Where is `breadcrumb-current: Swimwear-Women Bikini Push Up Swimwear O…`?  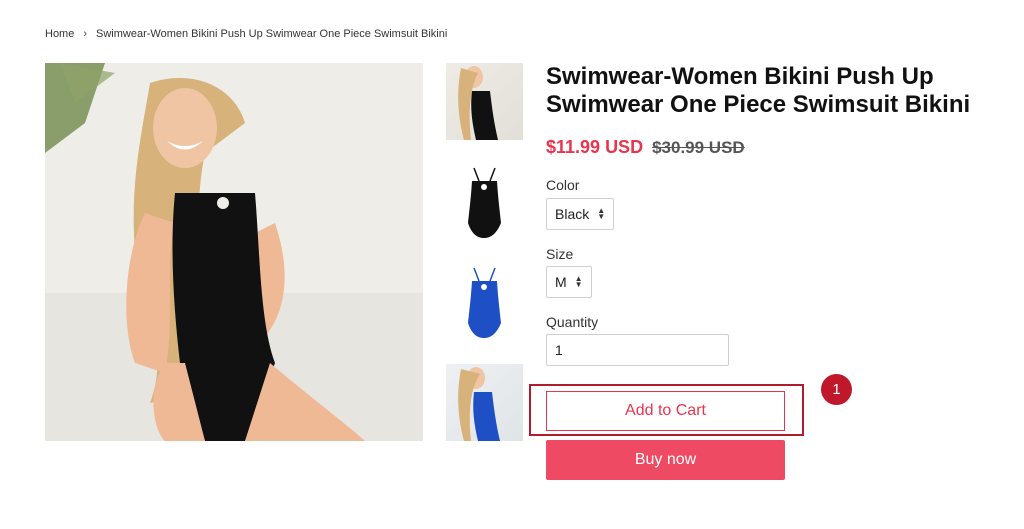
breadcrumb-current: Swimwear-Women Bikini Push Up Swimwear O… is located at coordinates (272, 34).